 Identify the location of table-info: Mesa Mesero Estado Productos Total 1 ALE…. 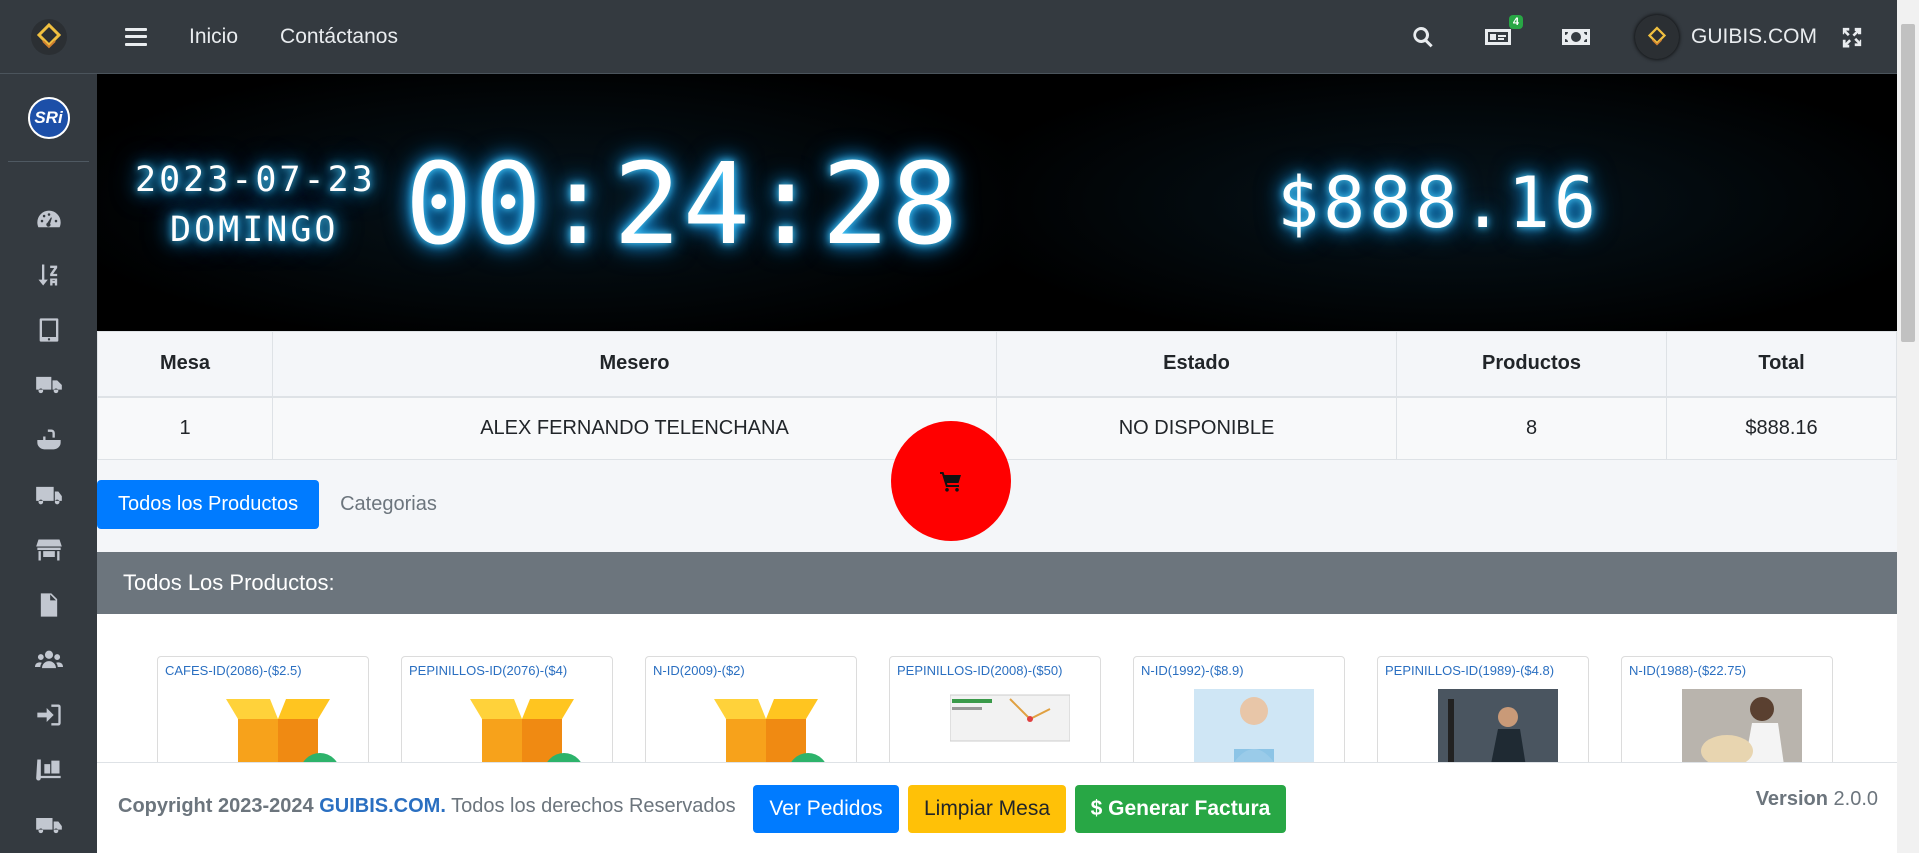
(997, 395).